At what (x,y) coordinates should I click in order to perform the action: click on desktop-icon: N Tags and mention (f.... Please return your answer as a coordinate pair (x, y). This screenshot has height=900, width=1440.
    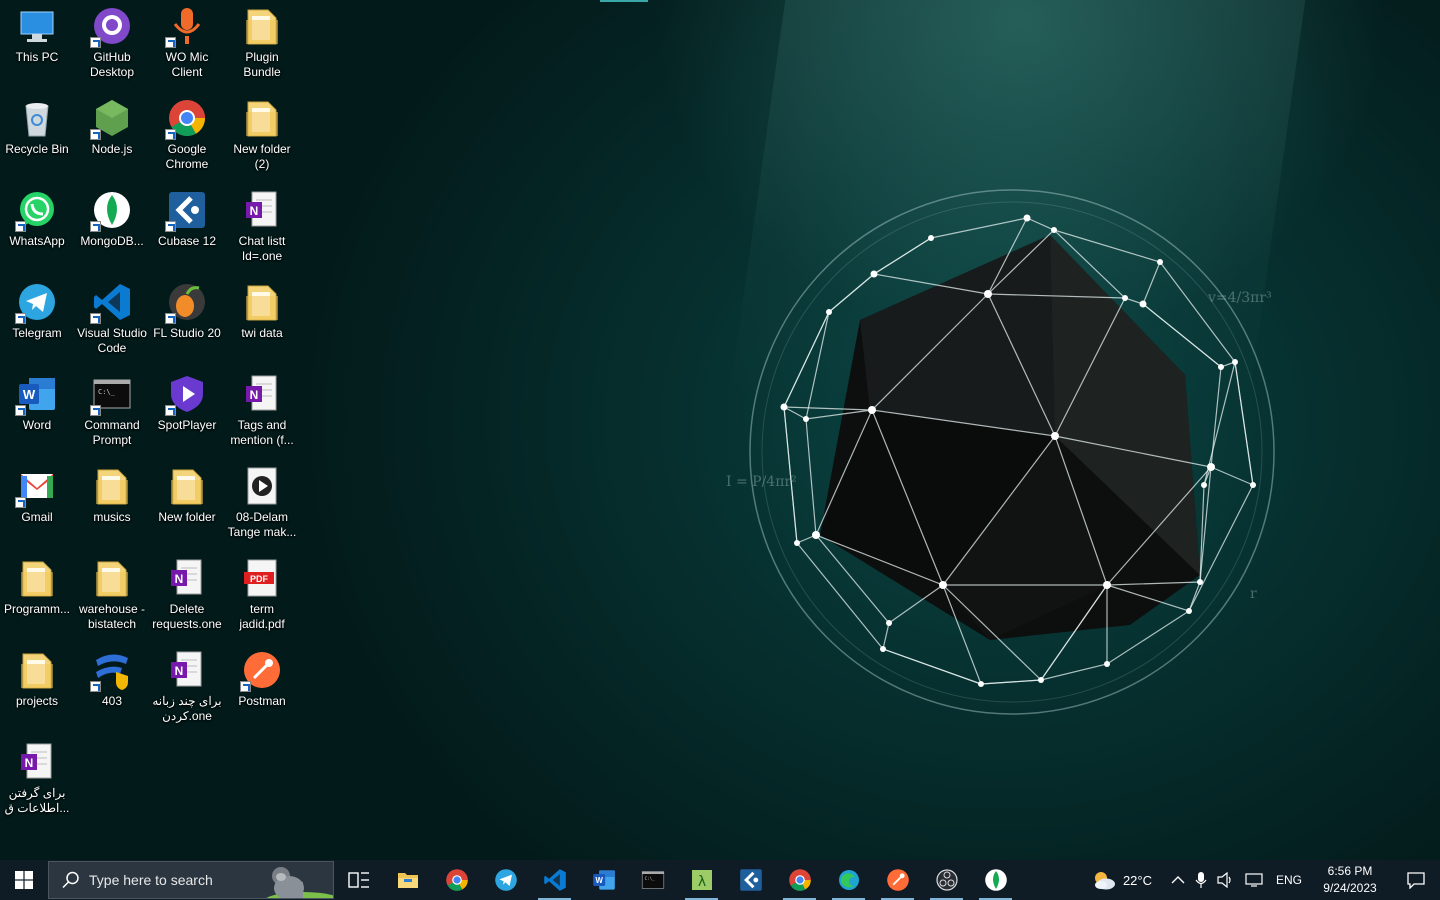
    Looking at the image, I should click on (262, 408).